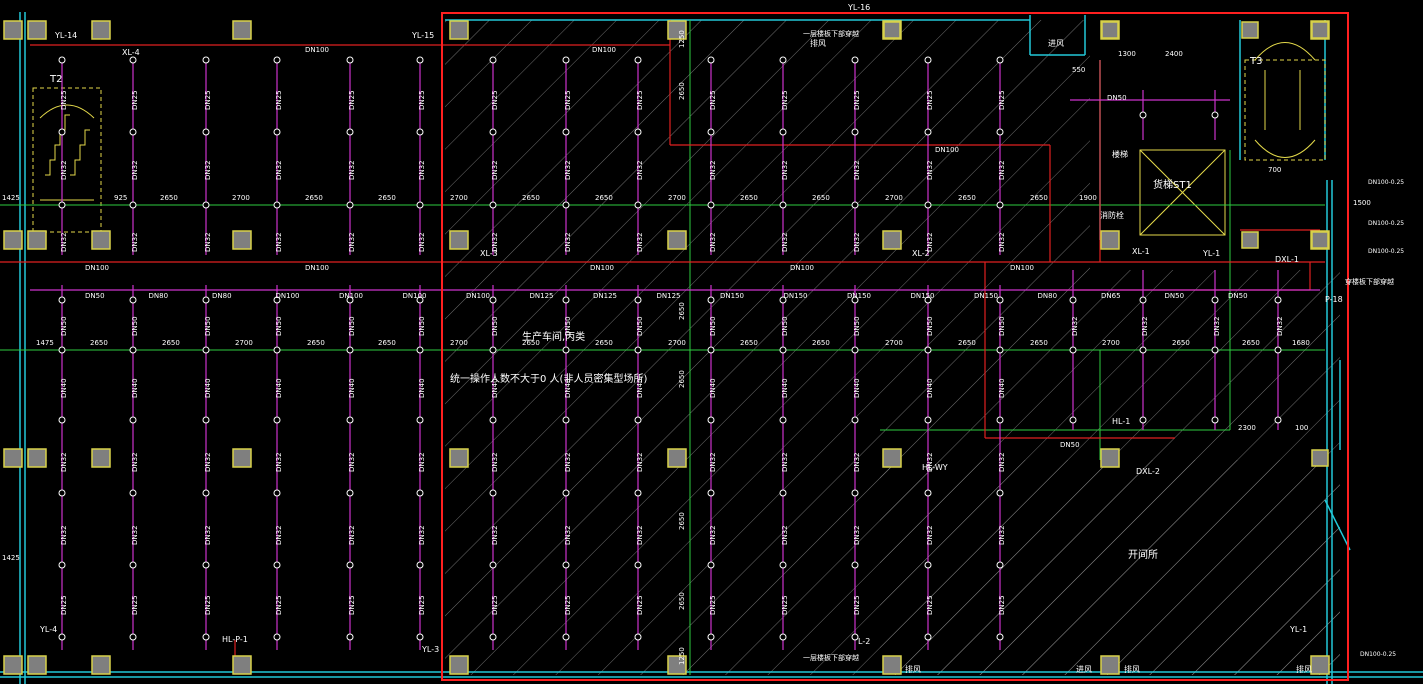  I want to click on riser-l2: L-2, so click(864, 641).